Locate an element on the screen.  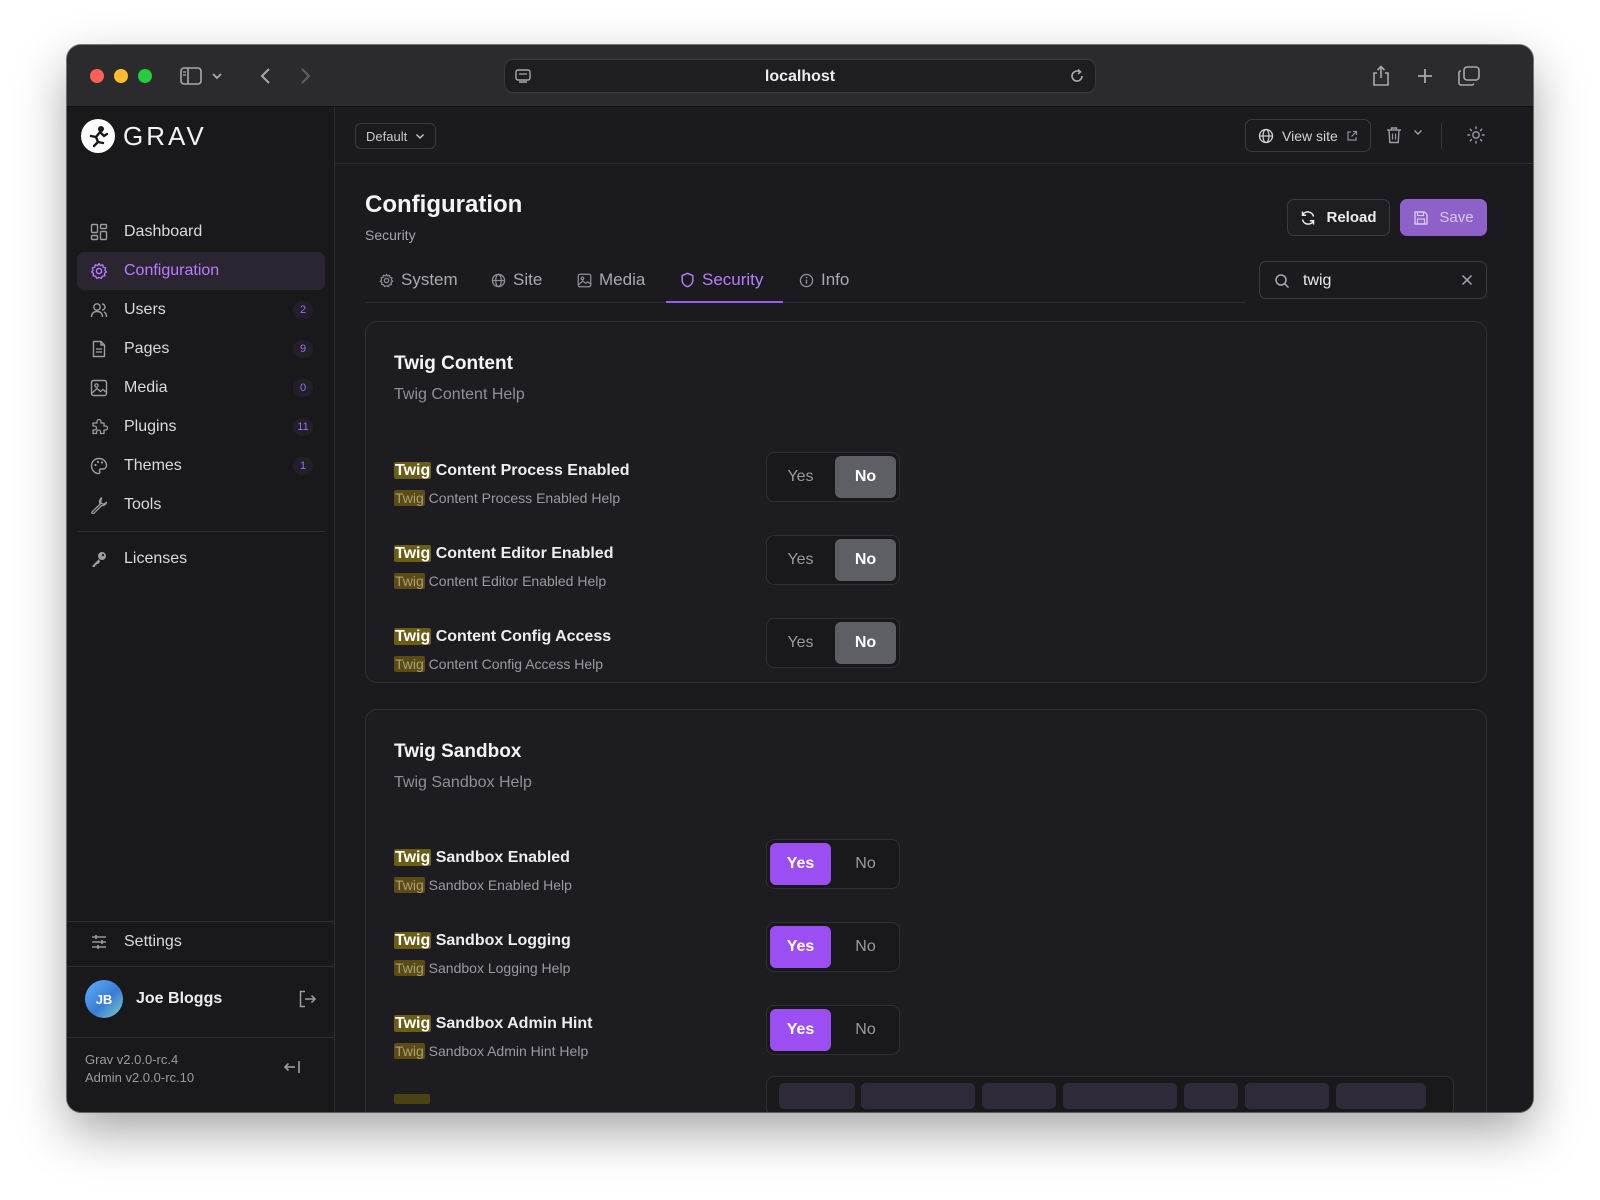
sidebar-item-users: Users 2 is located at coordinates (201, 310).